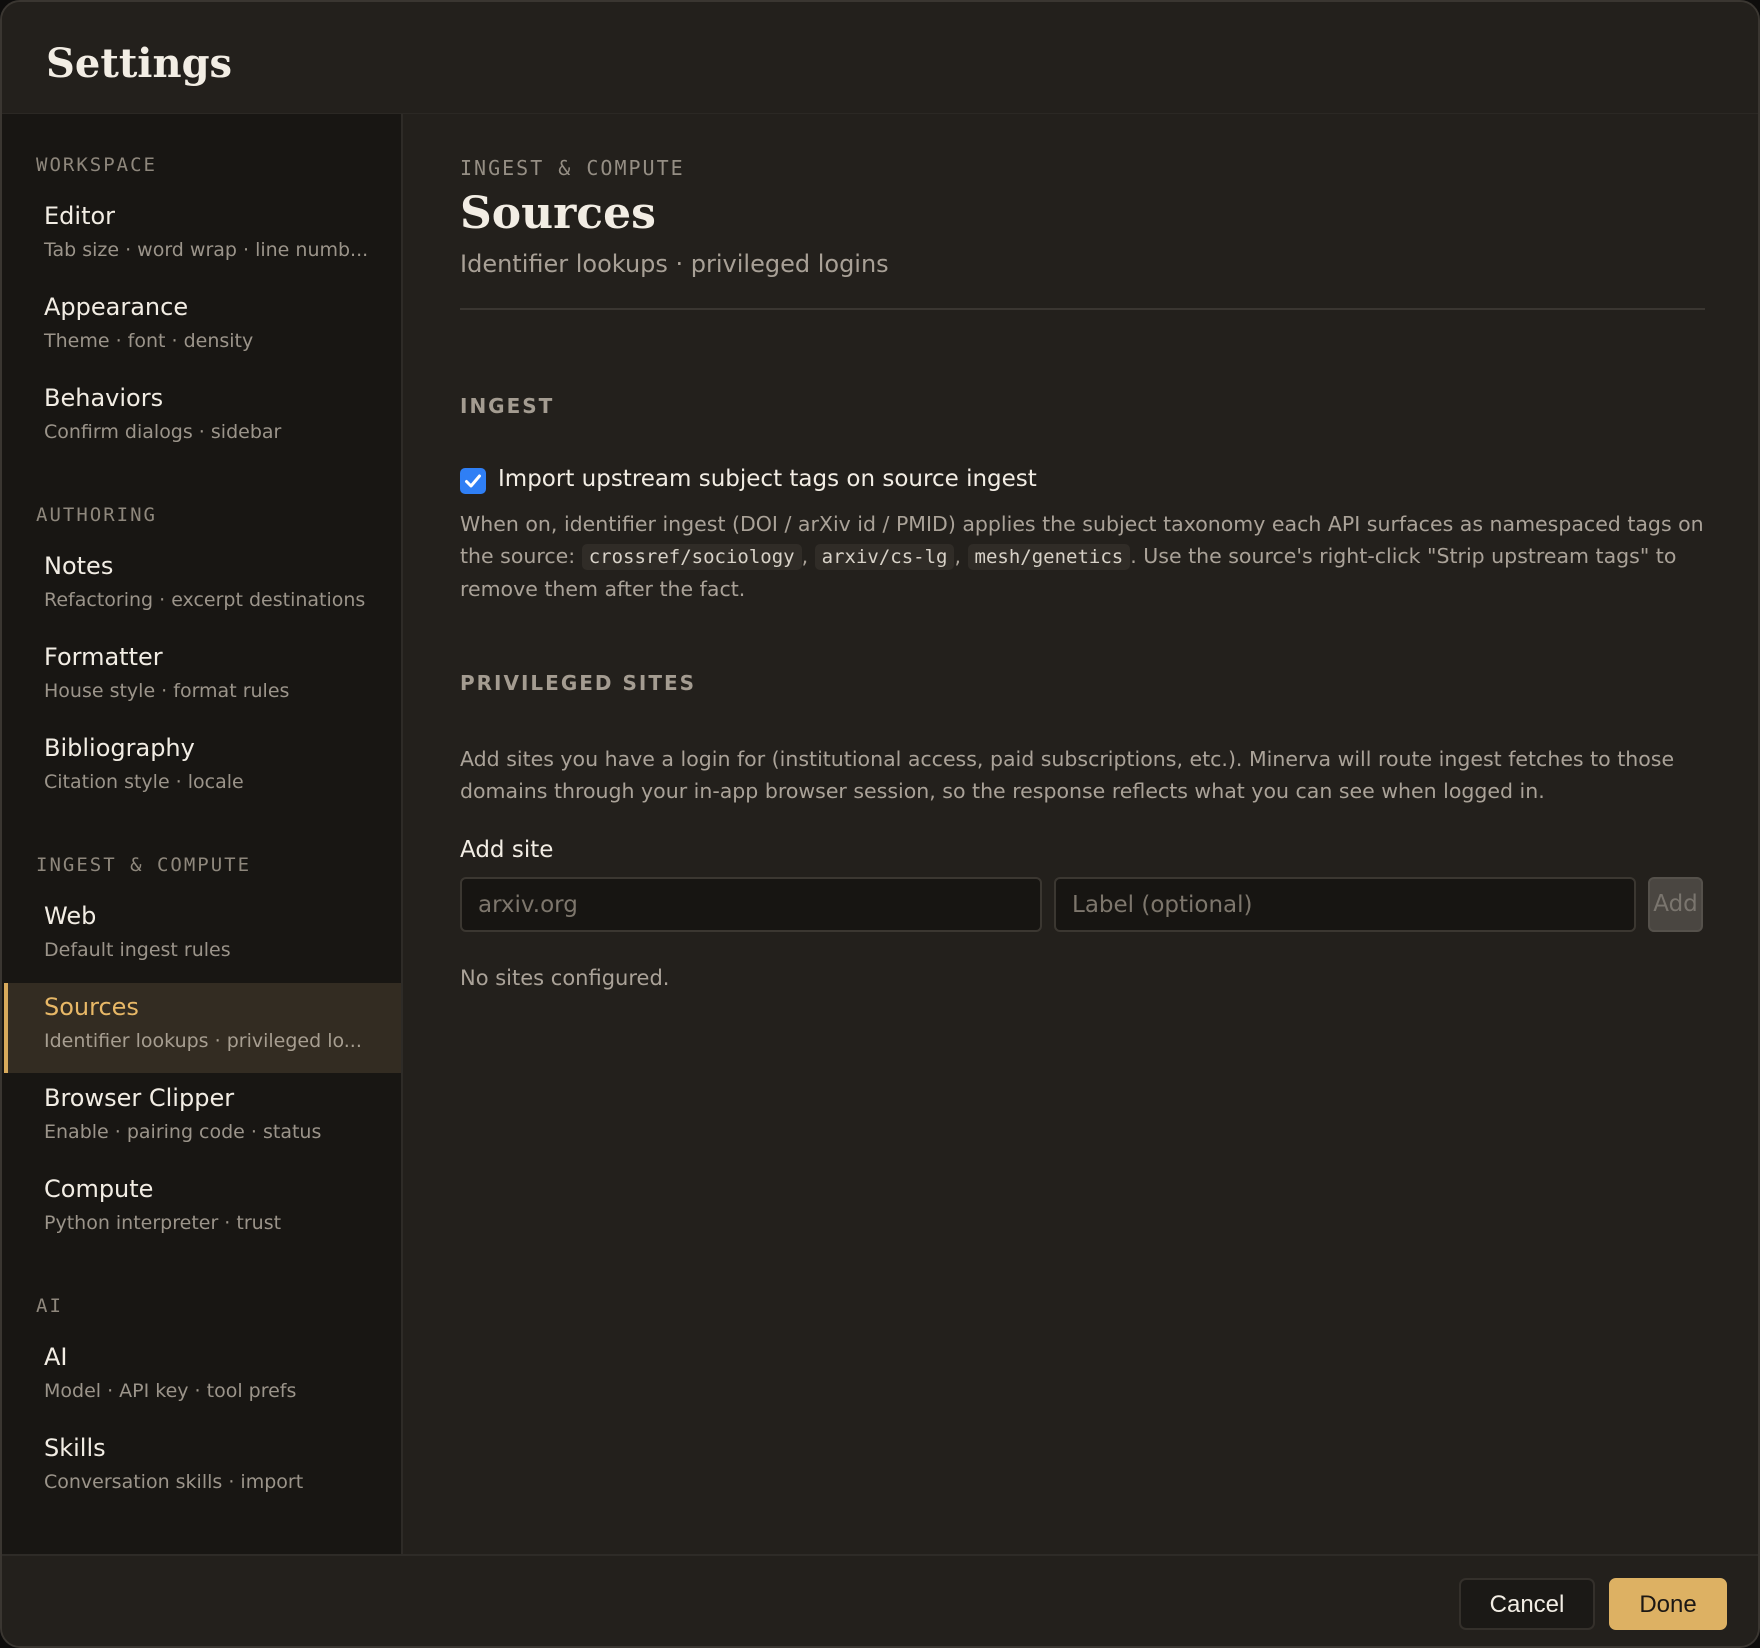  What do you see at coordinates (163, 432) in the screenshot?
I see `sidebar-item-subtitle: Confirm dialogs · sidebar` at bounding box center [163, 432].